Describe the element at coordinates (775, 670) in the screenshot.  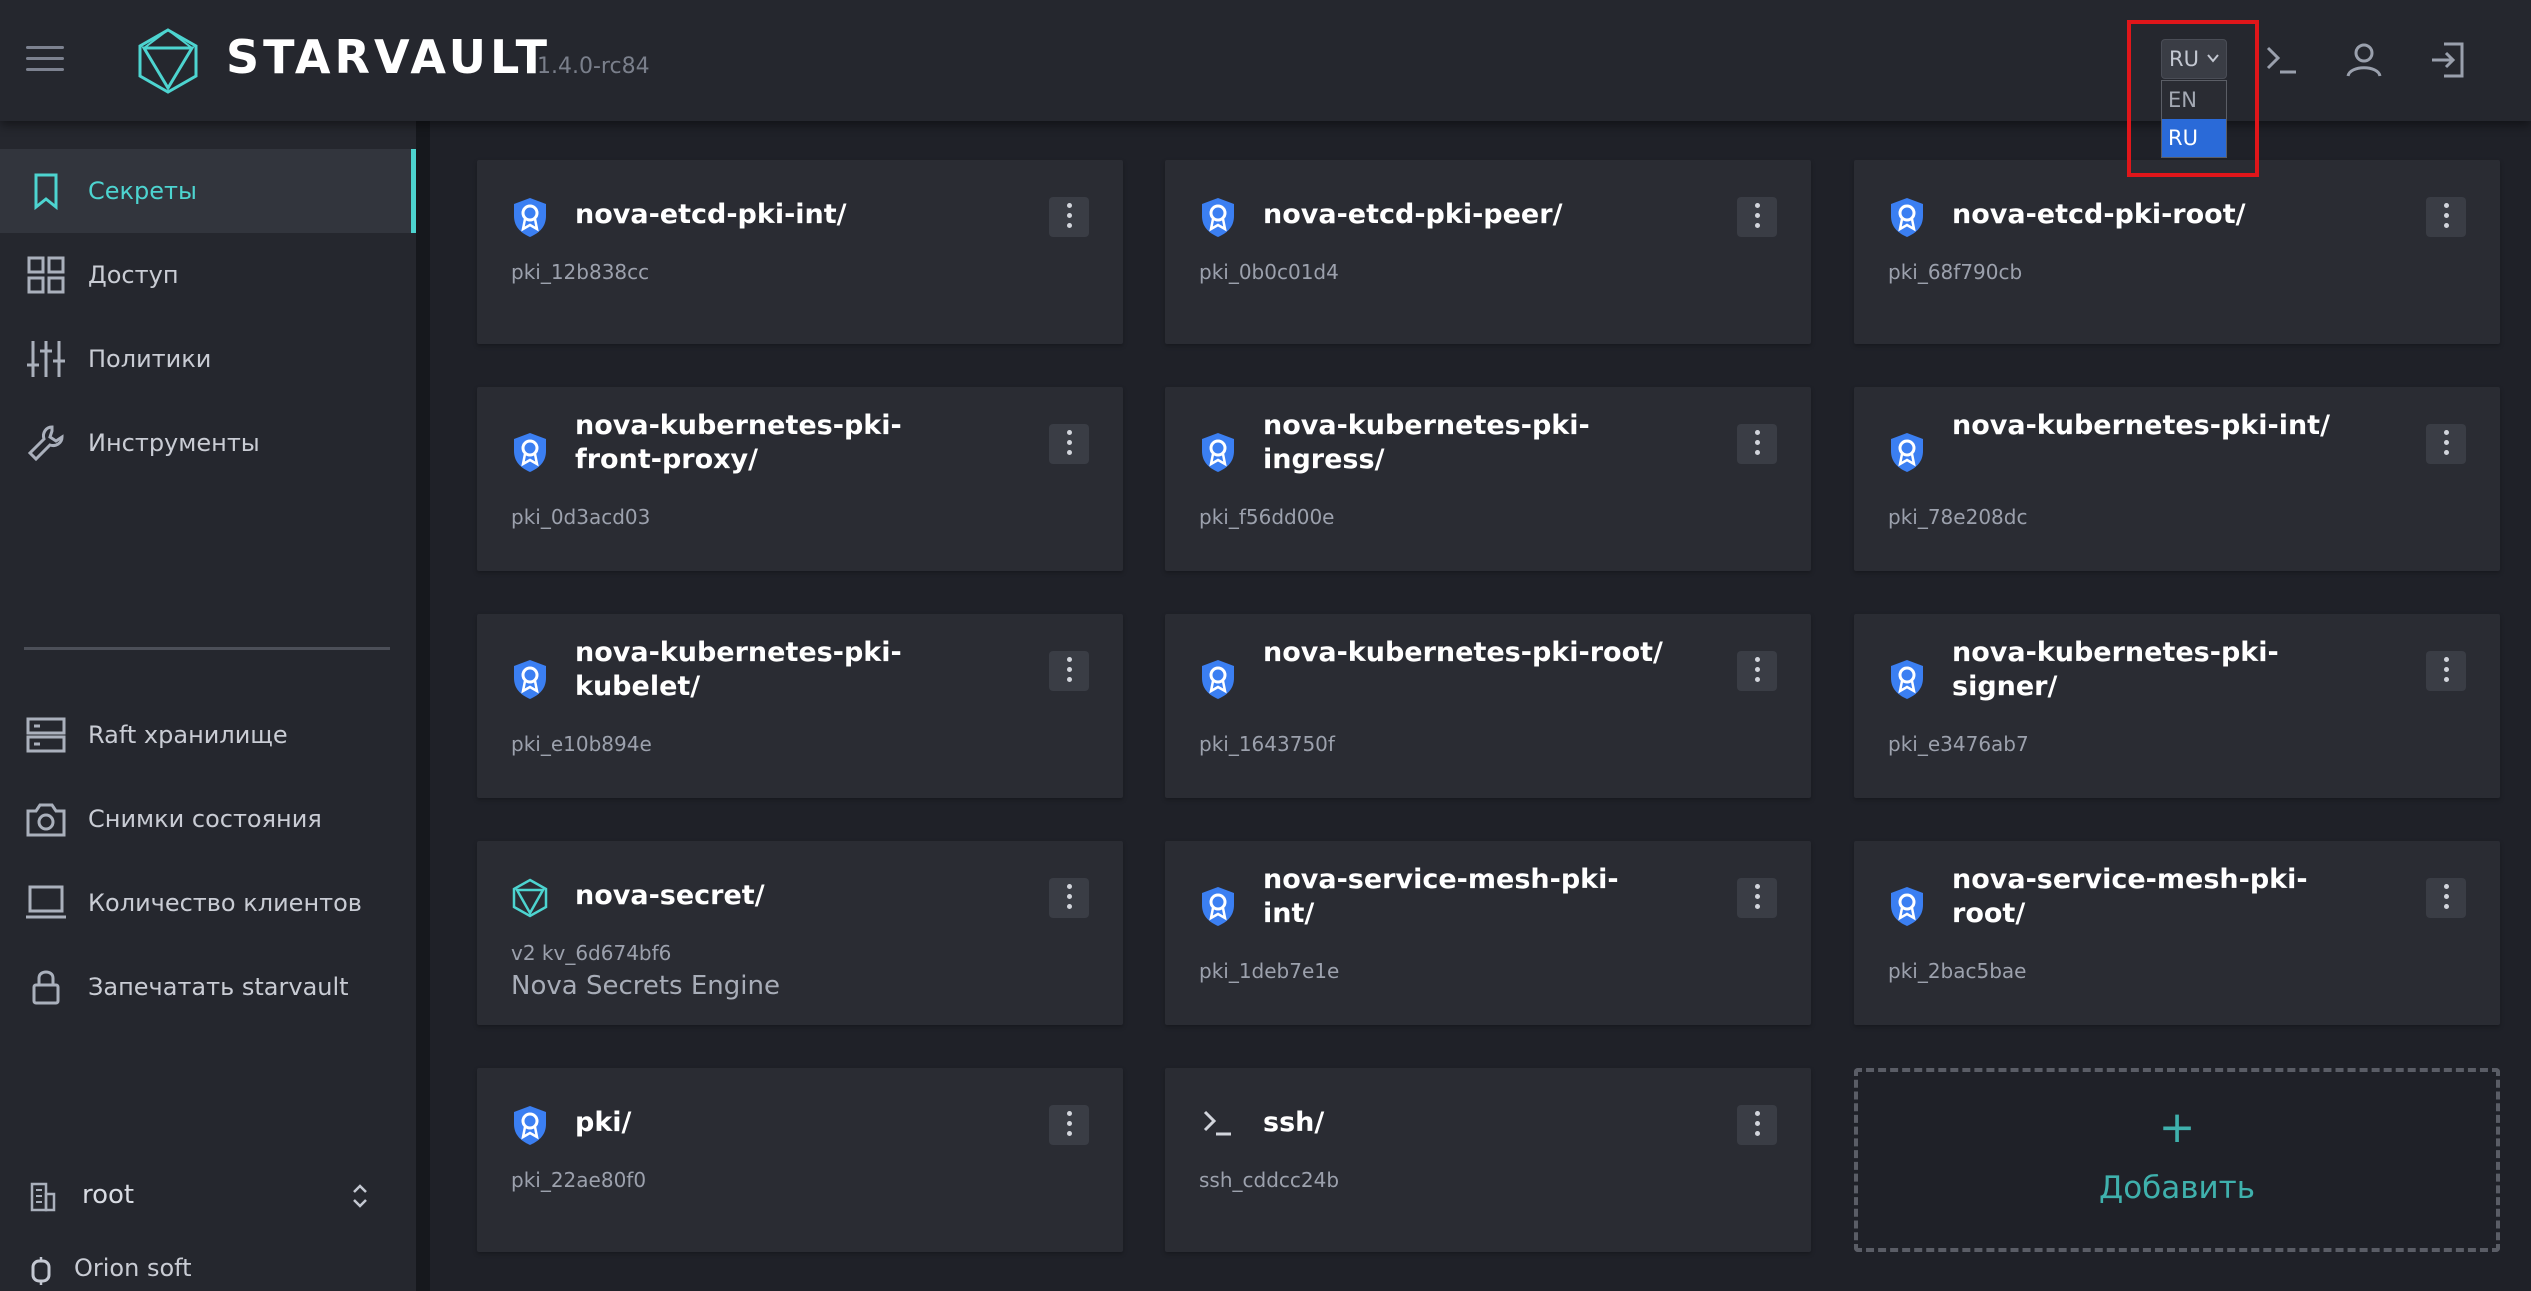
I see `engine-title: nova-kubernetes-pki-kubelet/` at that location.